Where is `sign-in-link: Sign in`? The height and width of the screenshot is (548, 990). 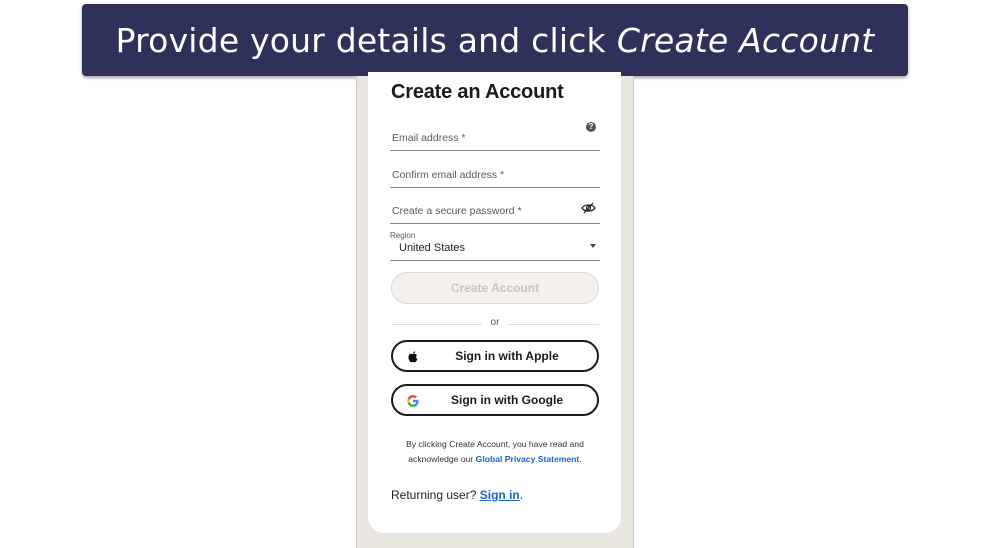
sign-in-link: Sign in is located at coordinates (500, 495).